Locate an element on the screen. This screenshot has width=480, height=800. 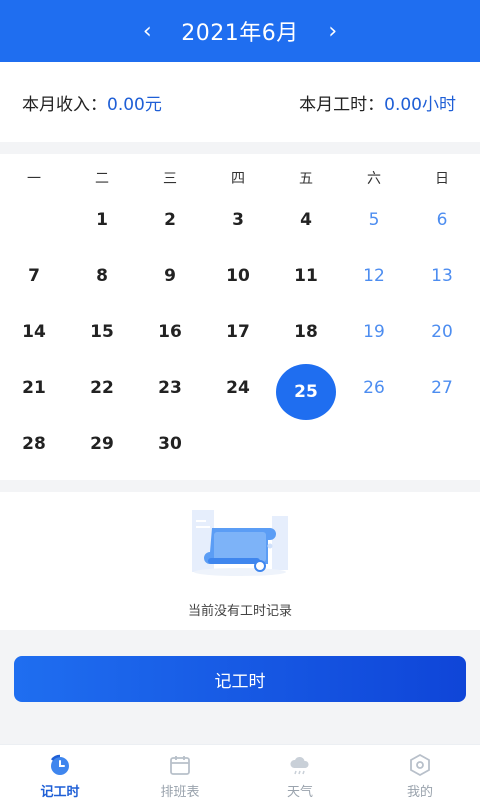
calendar-day-number: 10 is located at coordinates (238, 276).